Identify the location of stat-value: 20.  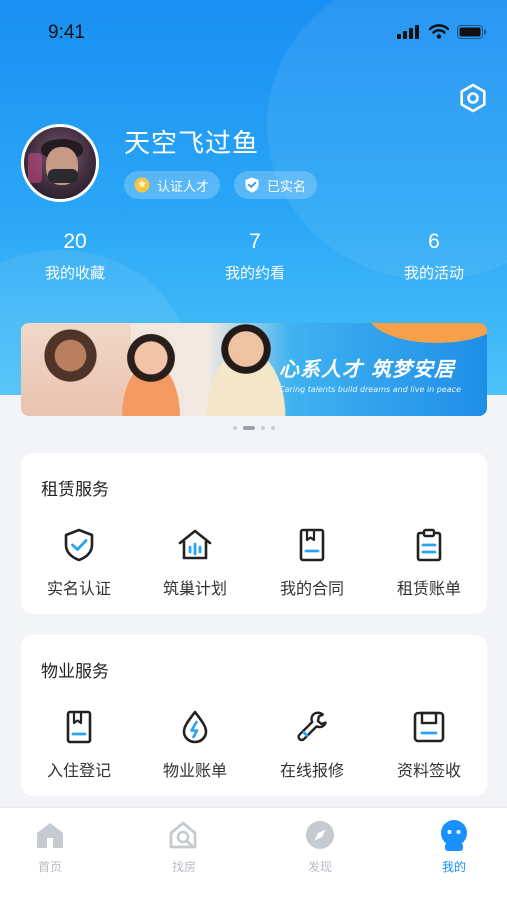
(75, 241).